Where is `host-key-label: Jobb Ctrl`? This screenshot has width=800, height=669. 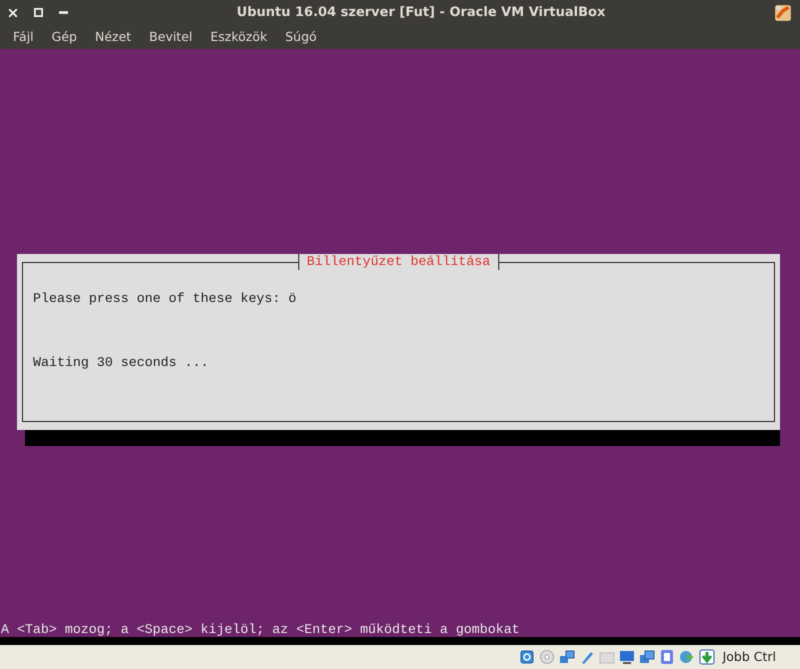 host-key-label: Jobb Ctrl is located at coordinates (749, 657).